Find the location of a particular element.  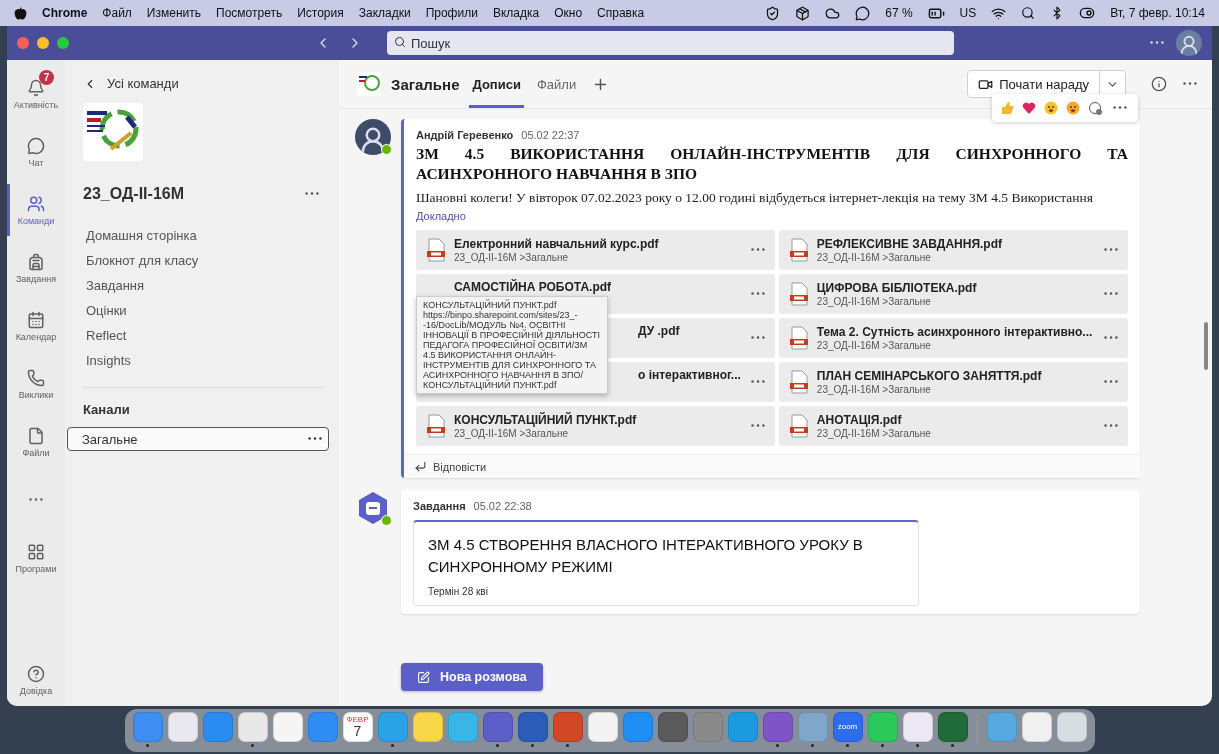

file-name: КОНСУЛЬТАЦІЙНИЙ ПУНКТ.pdf is located at coordinates (546, 420).